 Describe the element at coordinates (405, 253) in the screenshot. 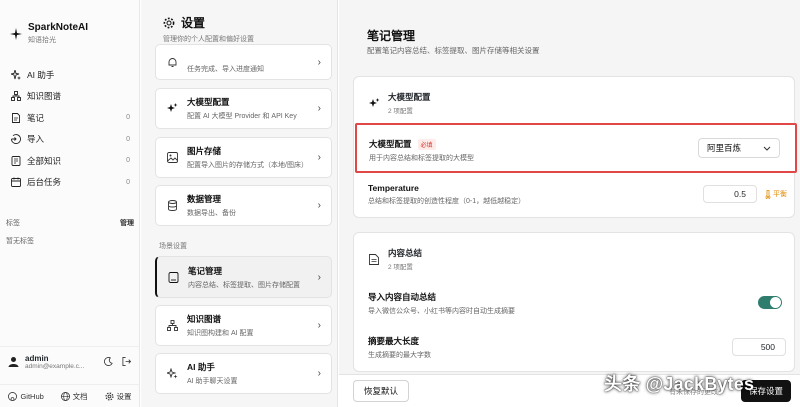

I see `section-title: 内容总结` at that location.